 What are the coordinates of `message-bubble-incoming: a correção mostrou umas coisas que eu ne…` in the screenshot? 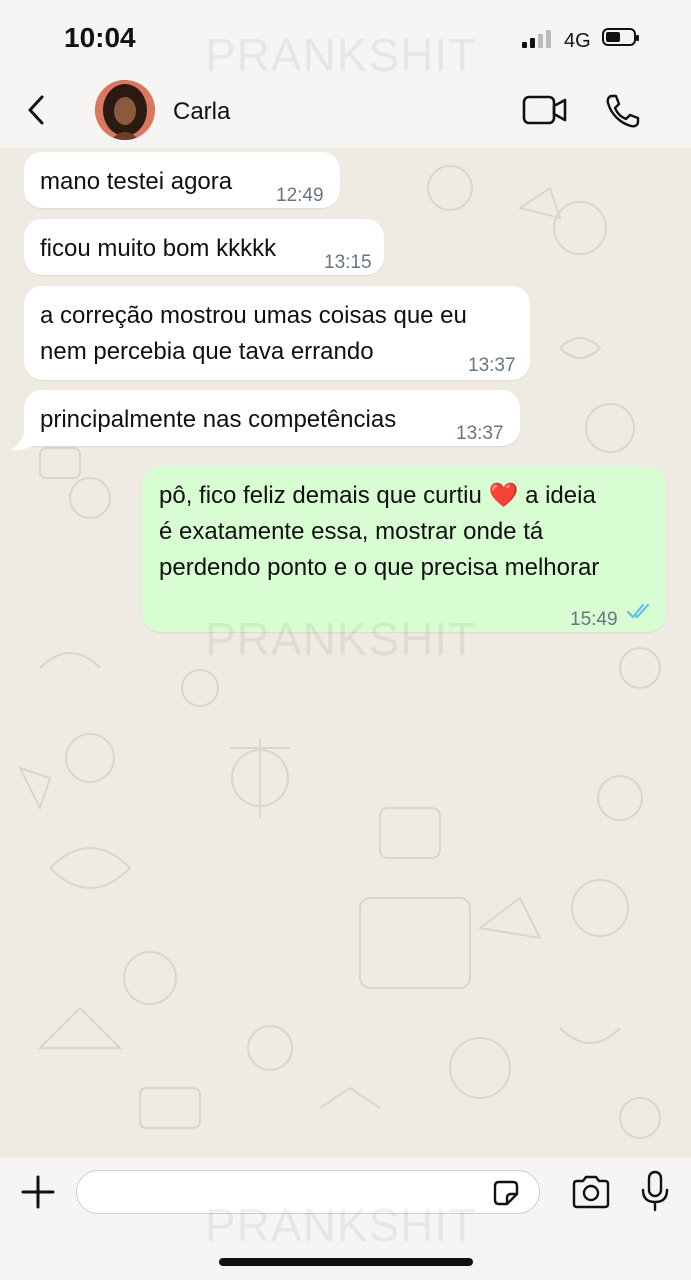 It's located at (277, 333).